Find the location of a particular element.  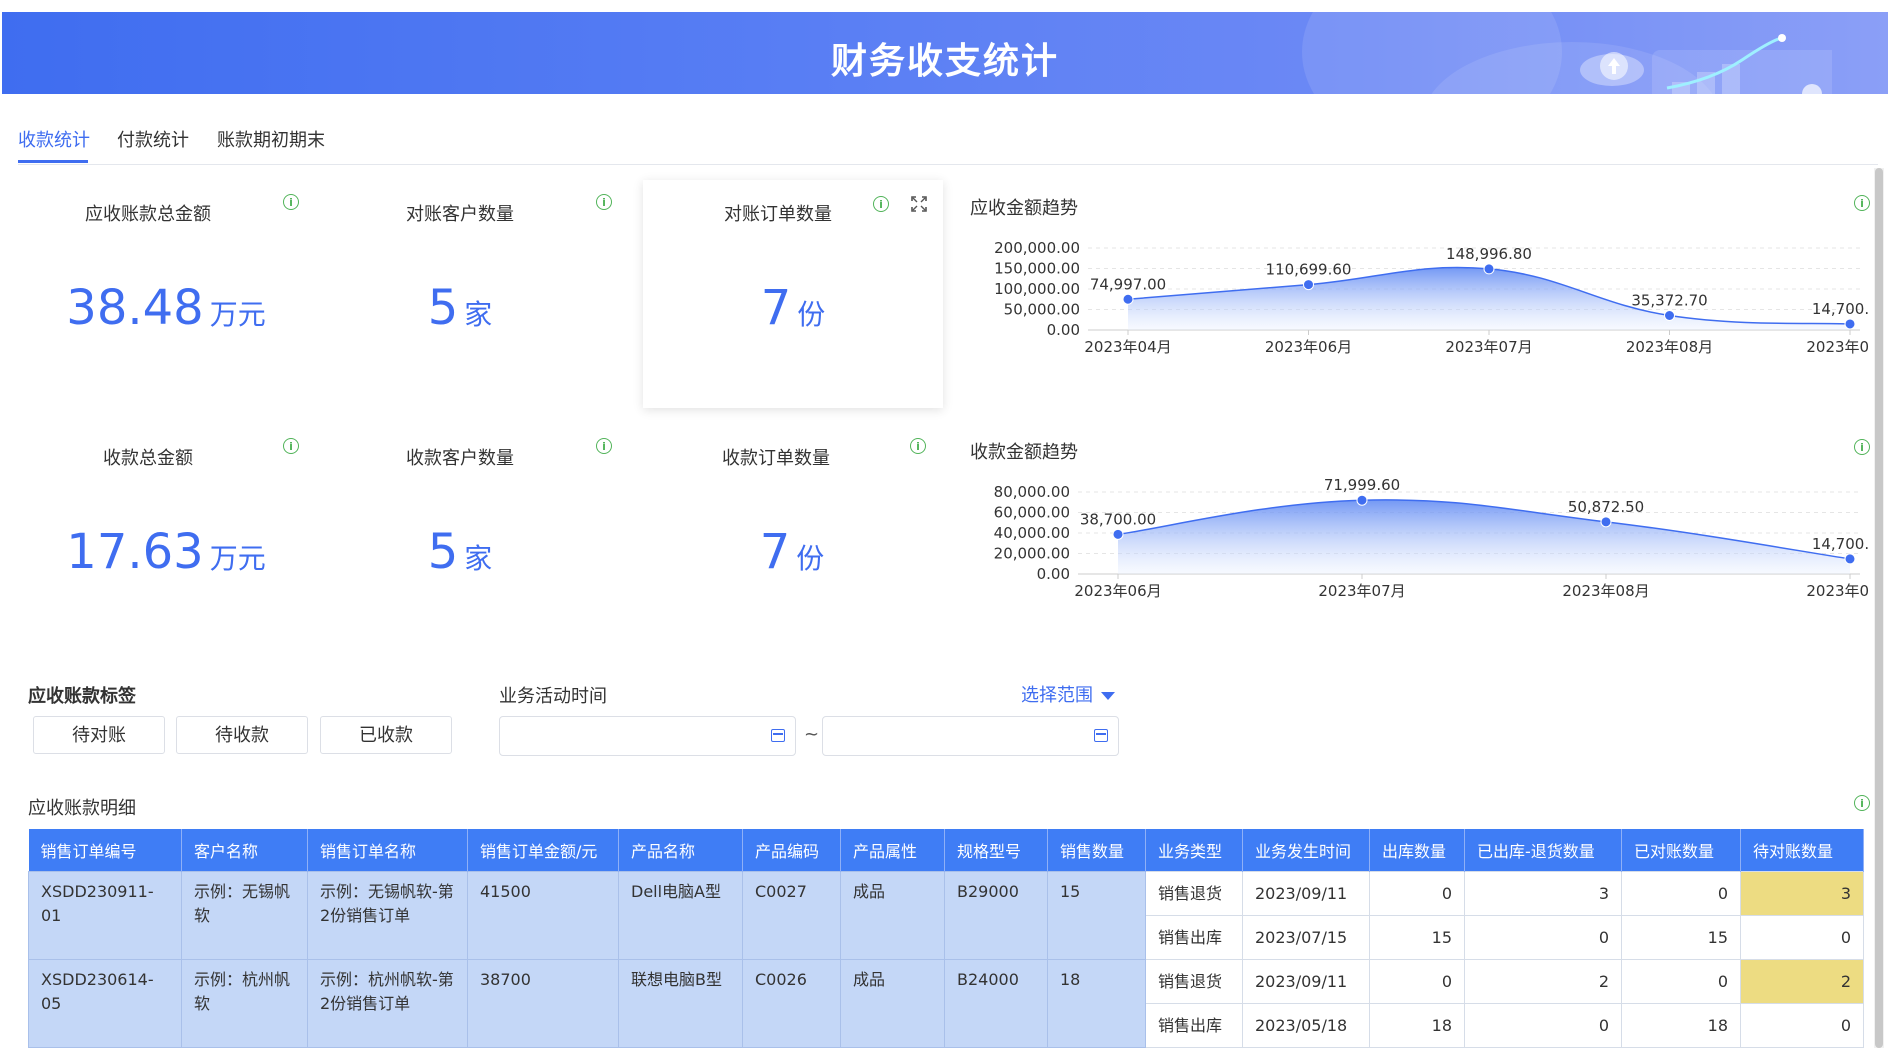

x-tick-label: 2023年09月 is located at coordinates (1838, 347).